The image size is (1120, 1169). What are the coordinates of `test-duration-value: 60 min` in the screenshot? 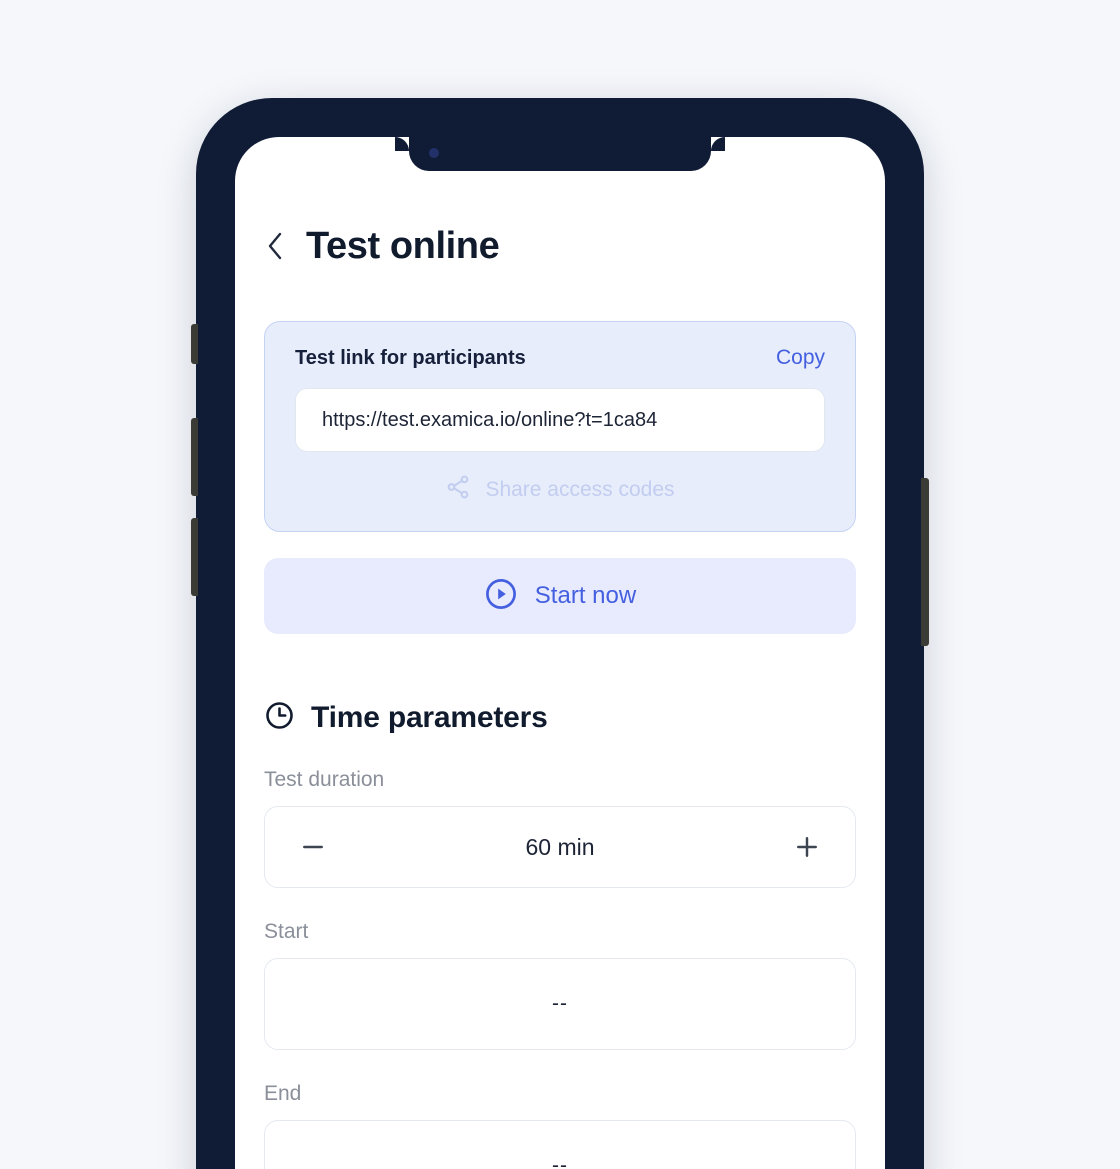 It's located at (560, 846).